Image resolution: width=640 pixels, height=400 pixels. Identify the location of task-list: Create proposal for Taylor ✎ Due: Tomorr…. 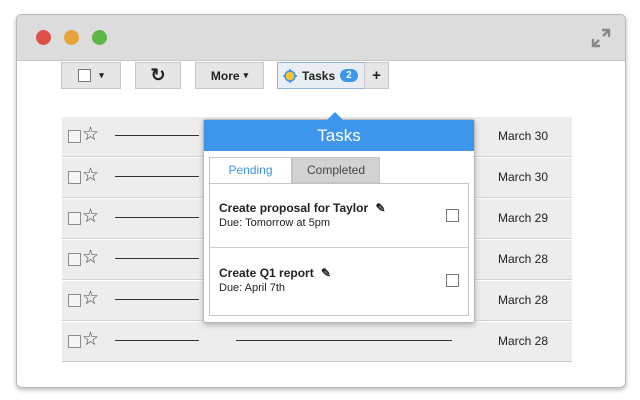
(339, 249).